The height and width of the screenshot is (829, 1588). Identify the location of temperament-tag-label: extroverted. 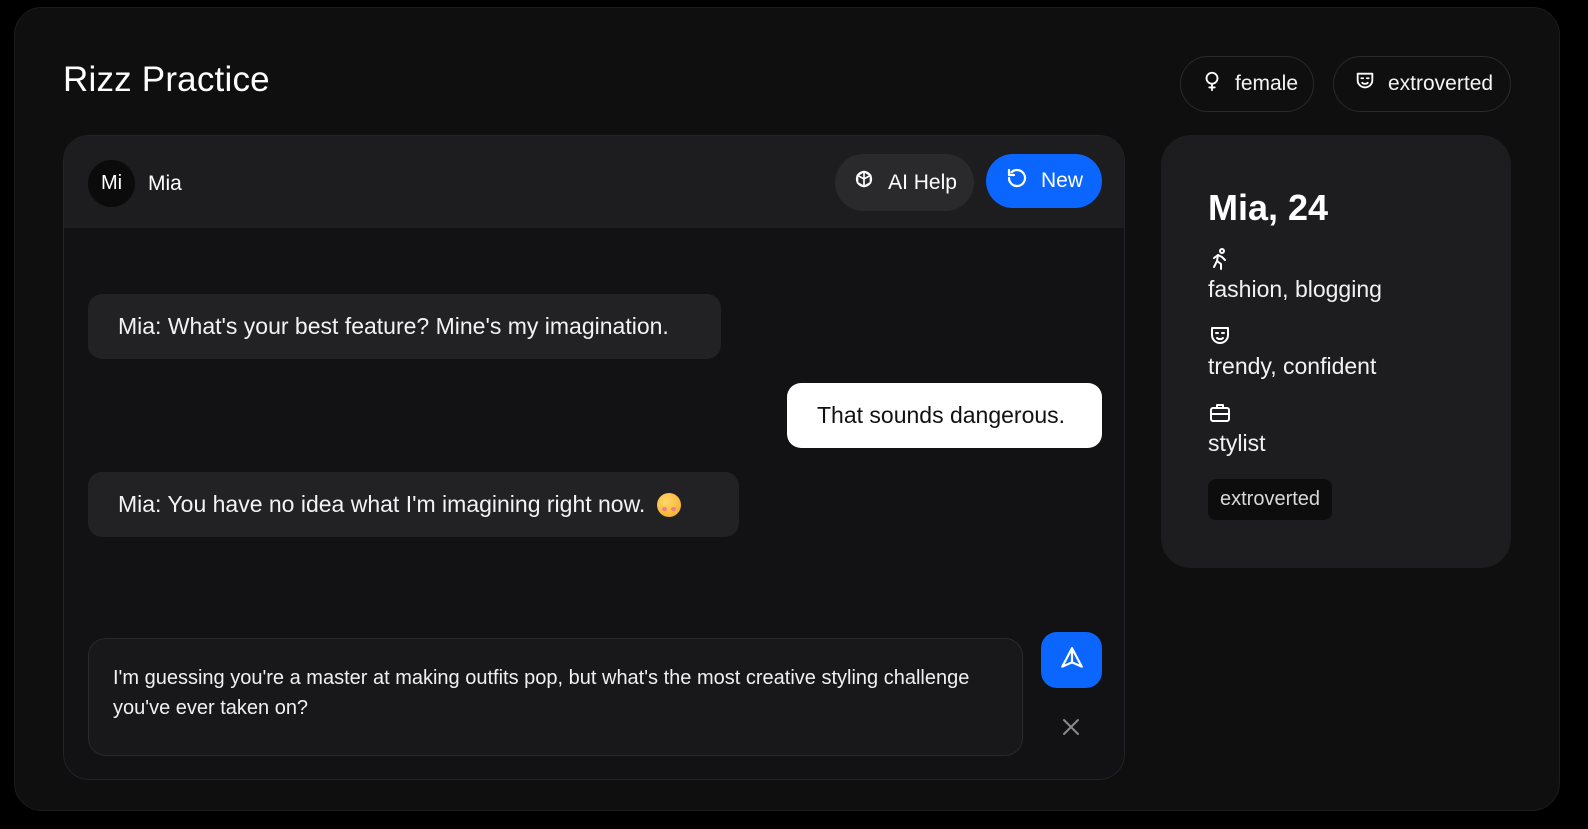
(1441, 83).